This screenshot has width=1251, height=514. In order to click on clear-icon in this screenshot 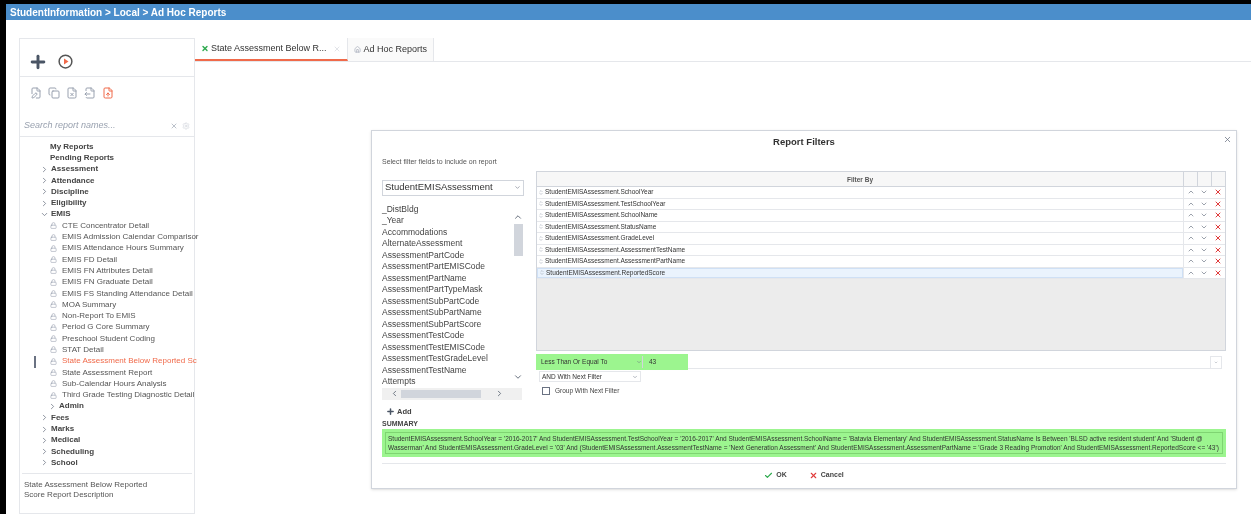, I will do `click(174, 125)`.